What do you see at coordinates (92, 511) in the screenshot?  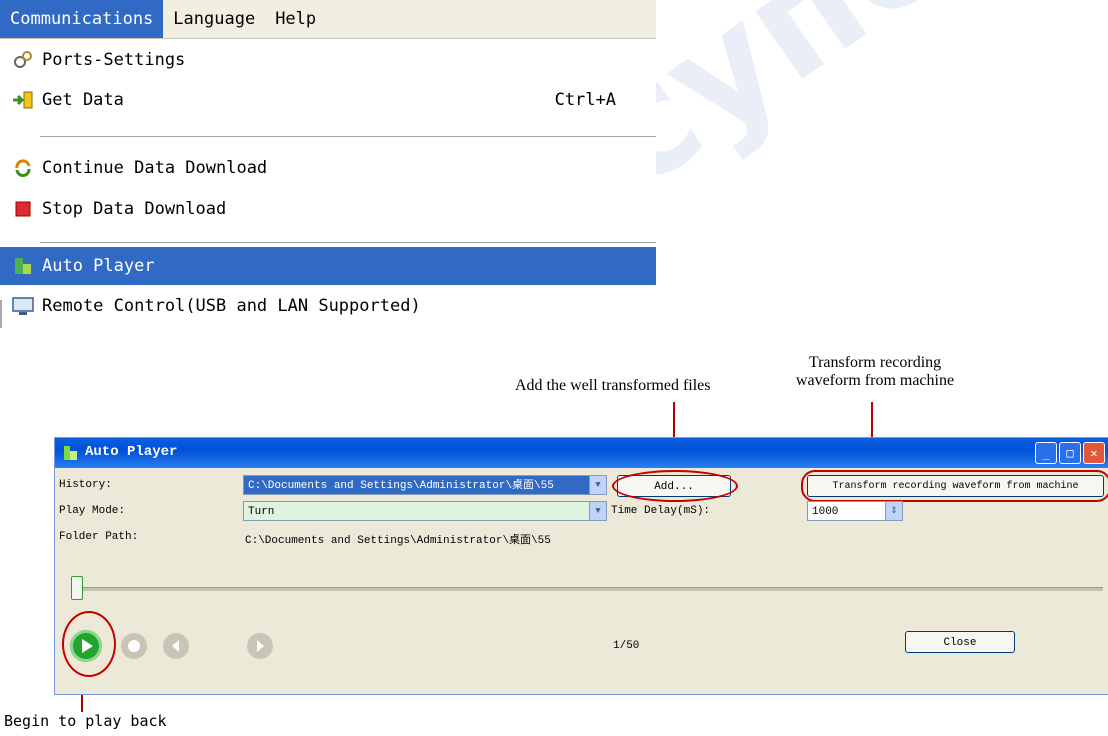 I see `play-mode-label: Play Mode:` at bounding box center [92, 511].